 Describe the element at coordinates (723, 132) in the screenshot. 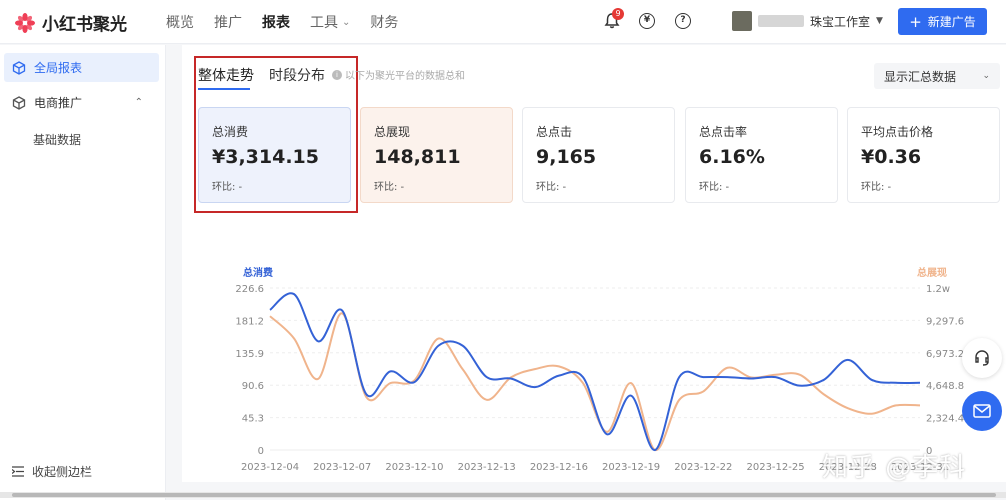

I see `metric-label: 总点击率` at that location.